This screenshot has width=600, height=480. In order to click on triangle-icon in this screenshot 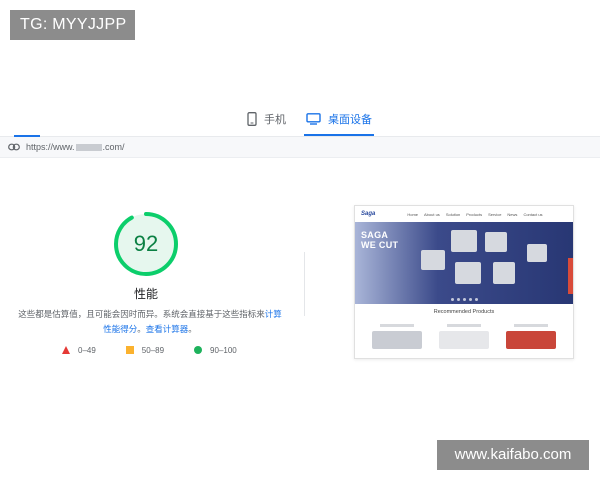, I will do `click(66, 350)`.